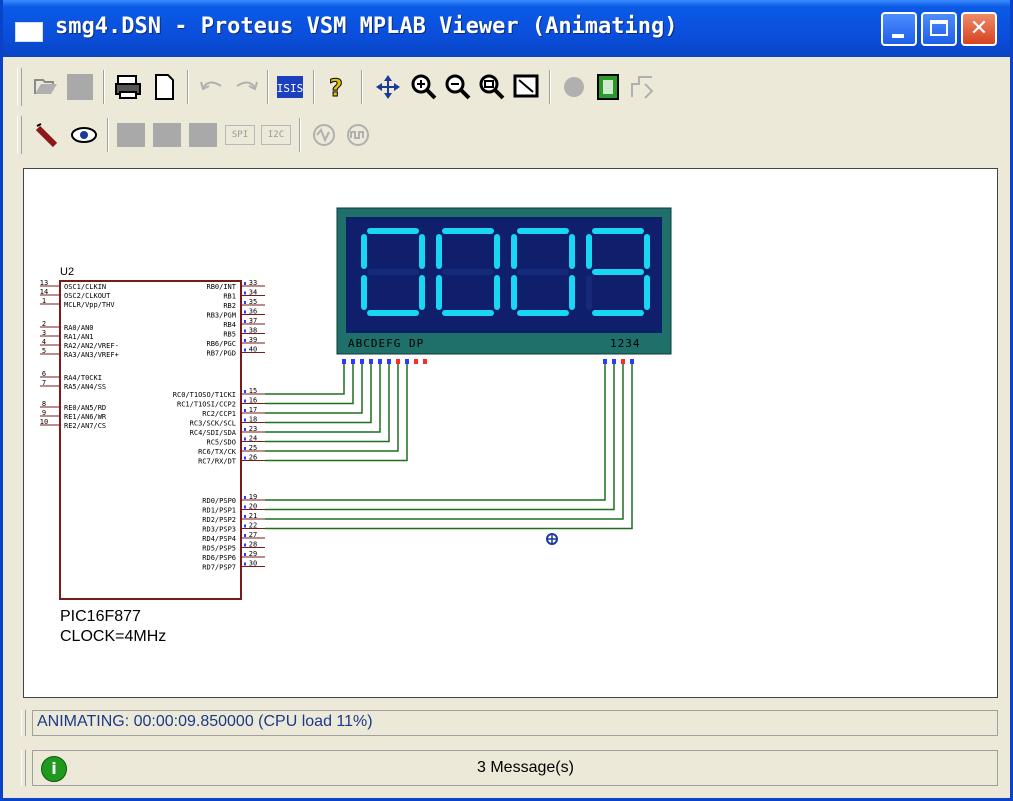 This screenshot has height=801, width=1013. I want to click on oscilloscope-icon, so click(324, 135).